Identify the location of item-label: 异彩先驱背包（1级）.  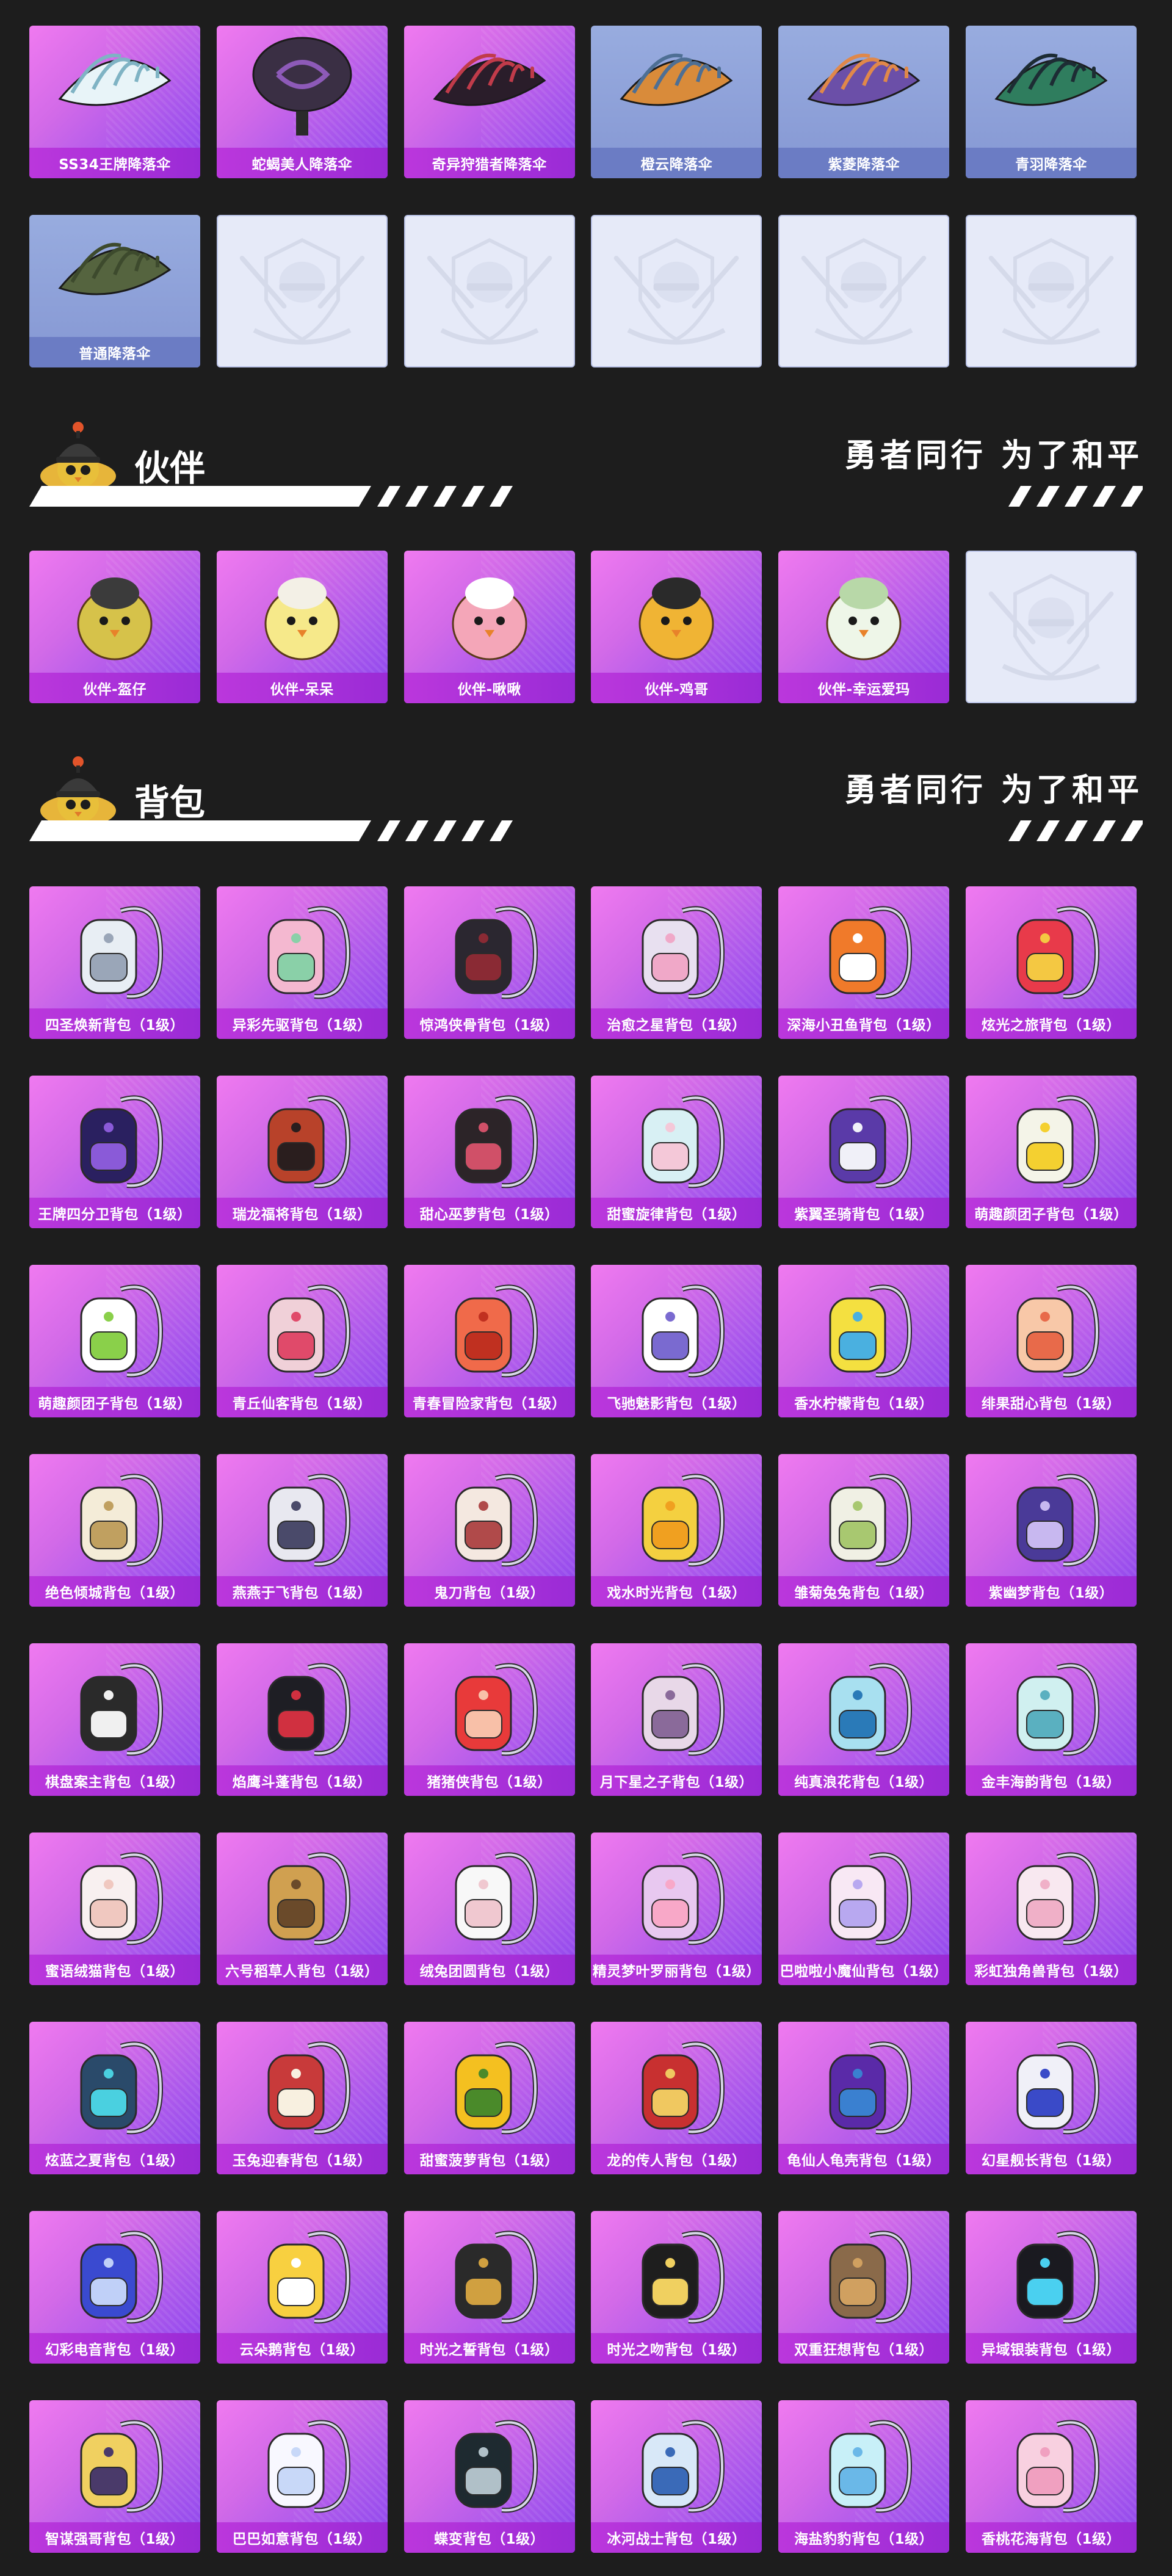
(302, 1023).